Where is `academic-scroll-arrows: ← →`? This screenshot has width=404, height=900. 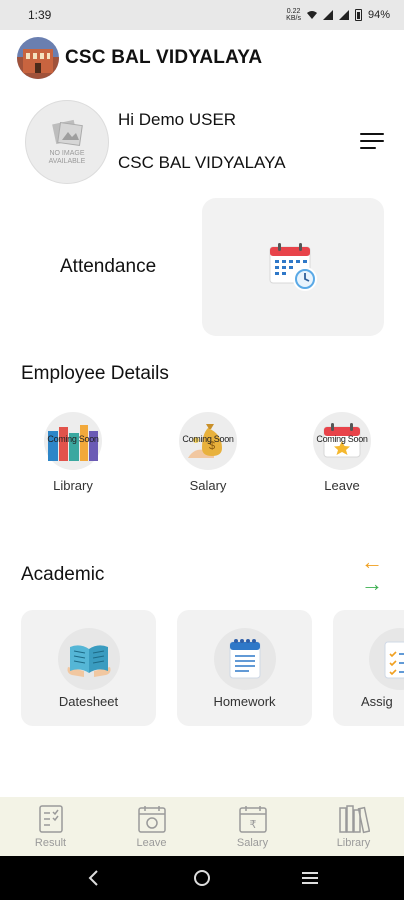
academic-scroll-arrows: ← → is located at coordinates (372, 573).